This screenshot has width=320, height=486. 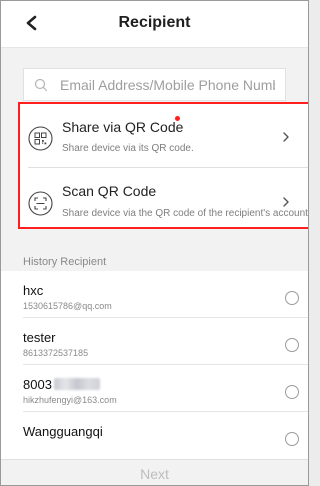 What do you see at coordinates (154, 435) in the screenshot?
I see `history-item: Wangguangqi` at bounding box center [154, 435].